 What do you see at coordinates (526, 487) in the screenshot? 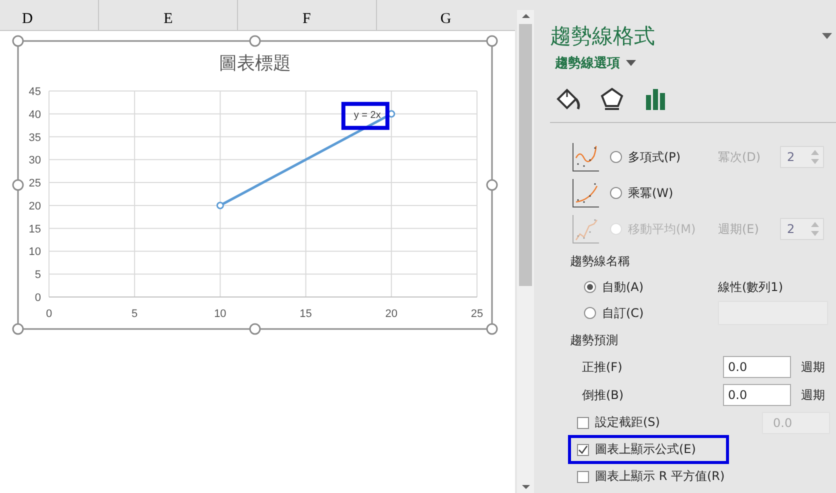
I see `scroll-down-icon` at bounding box center [526, 487].